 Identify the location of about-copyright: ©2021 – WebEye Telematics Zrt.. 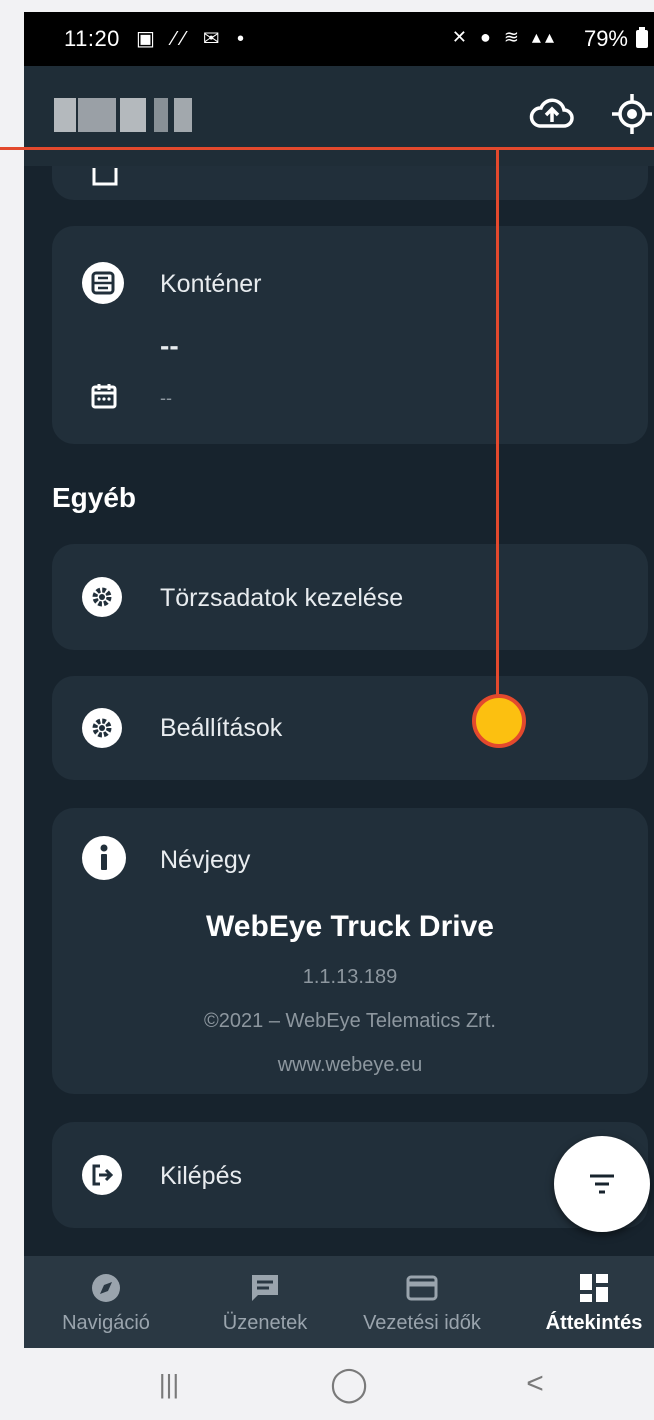
(350, 1021).